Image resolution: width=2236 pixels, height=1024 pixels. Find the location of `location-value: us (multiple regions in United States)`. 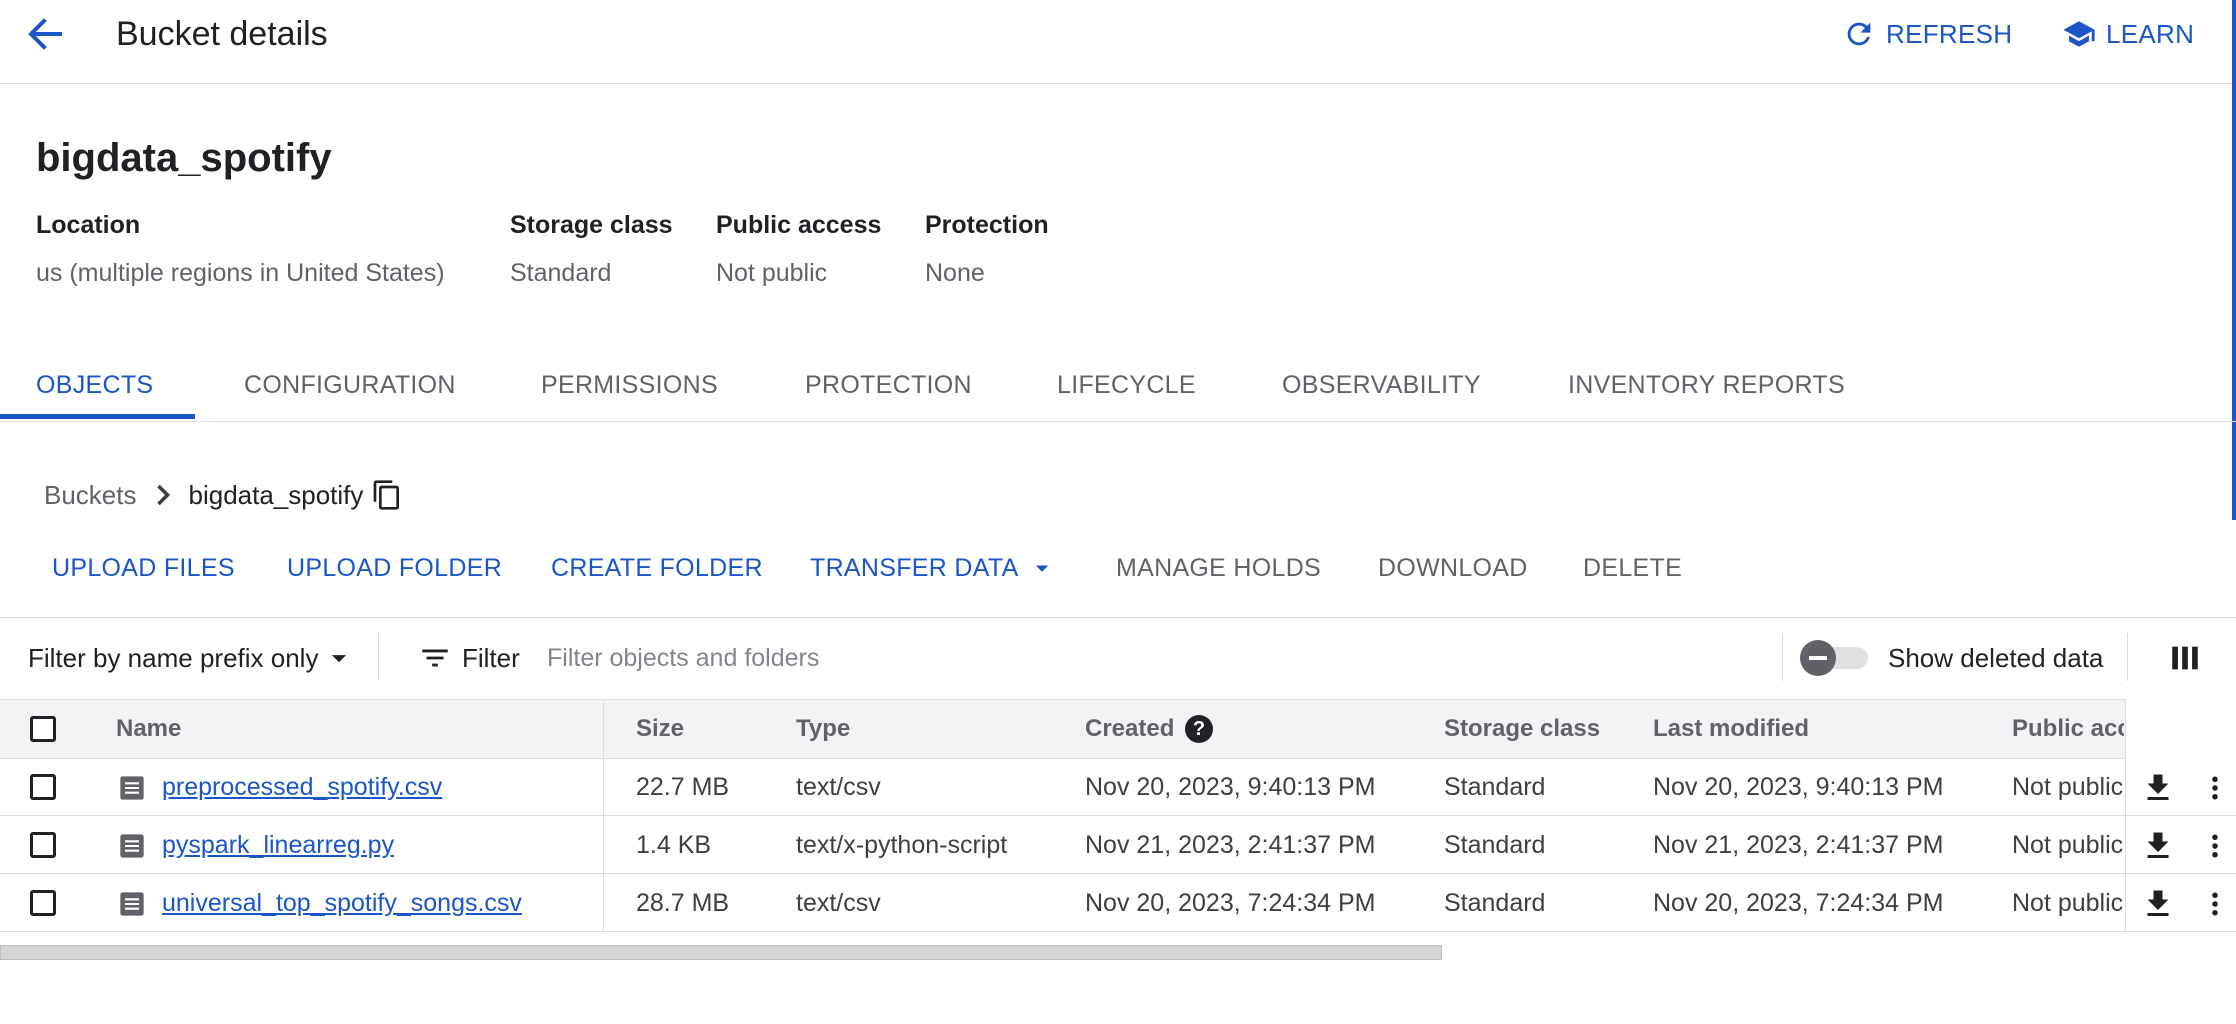

location-value: us (multiple regions in United States) is located at coordinates (240, 273).